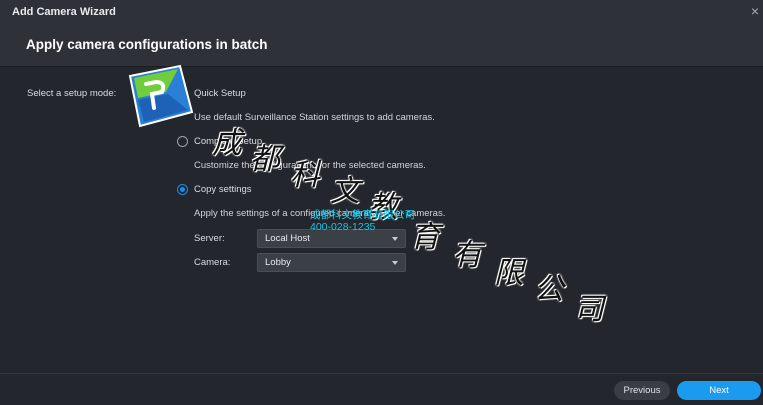 The height and width of the screenshot is (405, 763). What do you see at coordinates (381, 45) in the screenshot?
I see `wizard-header: Apply camera configurations in batch` at bounding box center [381, 45].